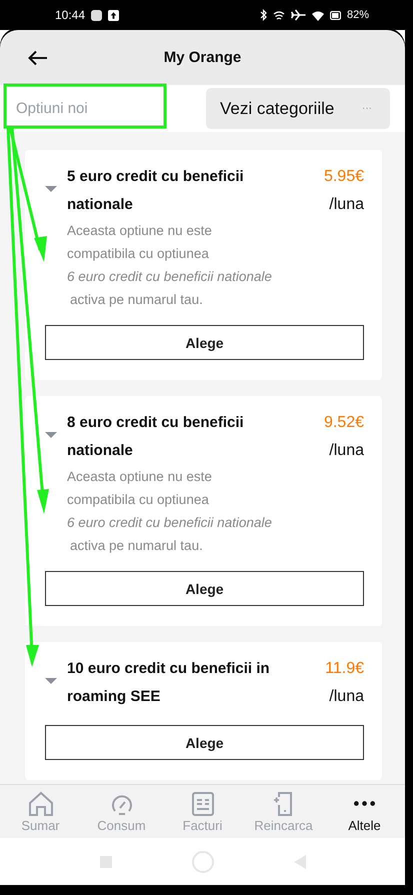 This screenshot has width=413, height=895. What do you see at coordinates (298, 15) in the screenshot?
I see `airplane-icon` at bounding box center [298, 15].